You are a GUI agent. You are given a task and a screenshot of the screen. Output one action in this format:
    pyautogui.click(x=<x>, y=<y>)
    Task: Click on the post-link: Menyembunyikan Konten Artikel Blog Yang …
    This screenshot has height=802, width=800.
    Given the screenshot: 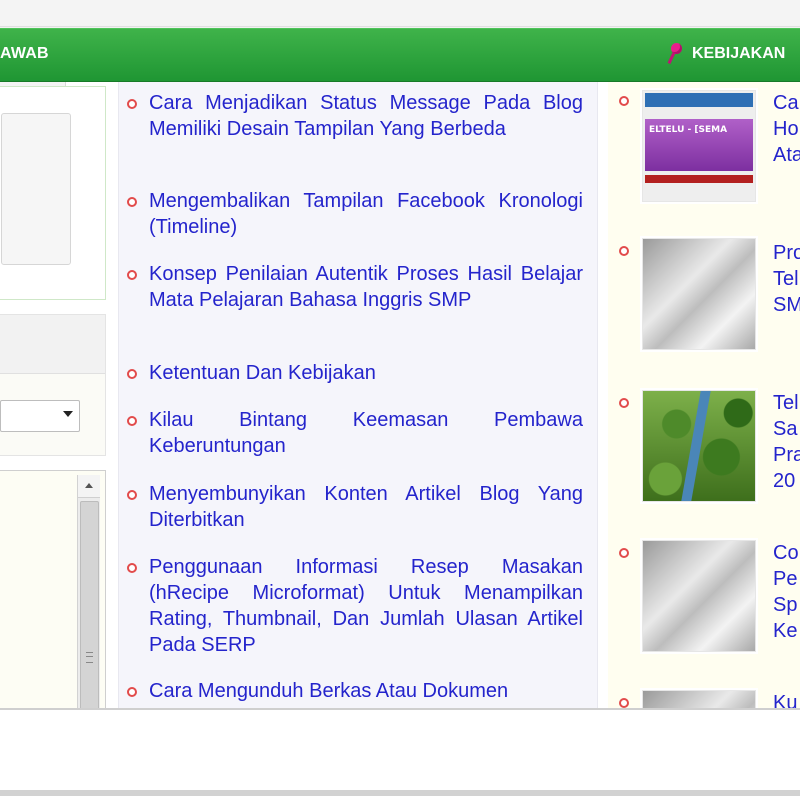 What is the action you would take?
    pyautogui.click(x=366, y=507)
    